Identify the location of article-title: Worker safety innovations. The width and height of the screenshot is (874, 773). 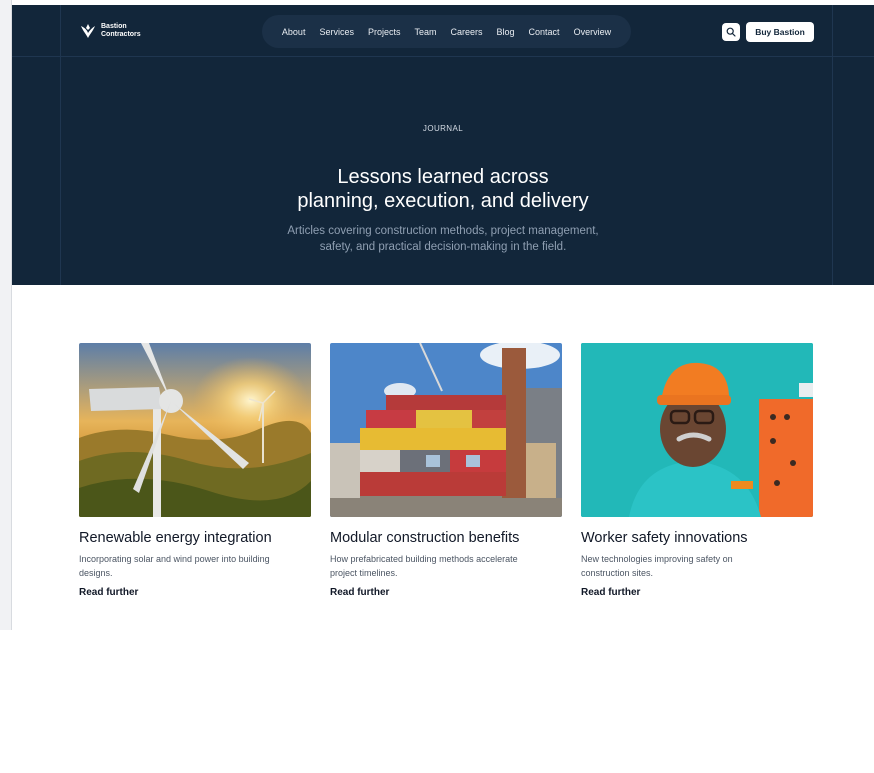
(697, 538).